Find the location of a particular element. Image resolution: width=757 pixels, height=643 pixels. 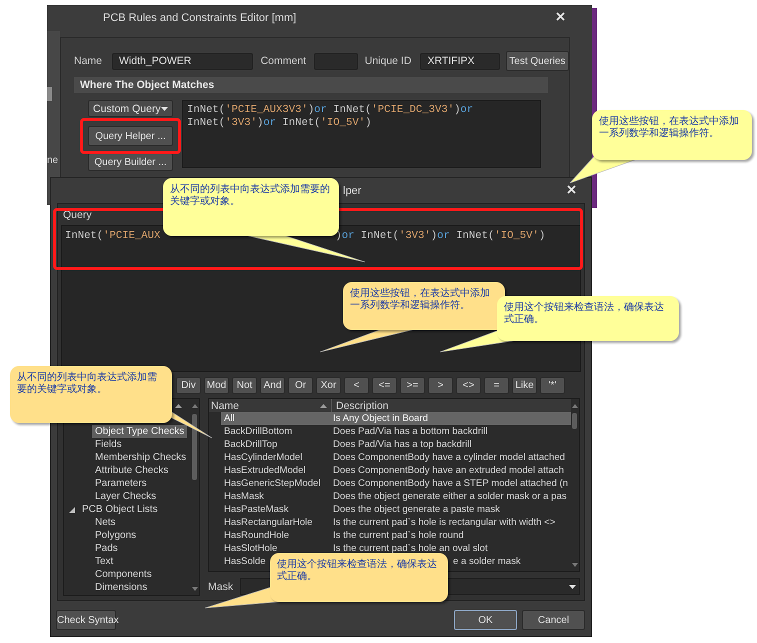

tree-item: Layer Checks is located at coordinates (126, 496).